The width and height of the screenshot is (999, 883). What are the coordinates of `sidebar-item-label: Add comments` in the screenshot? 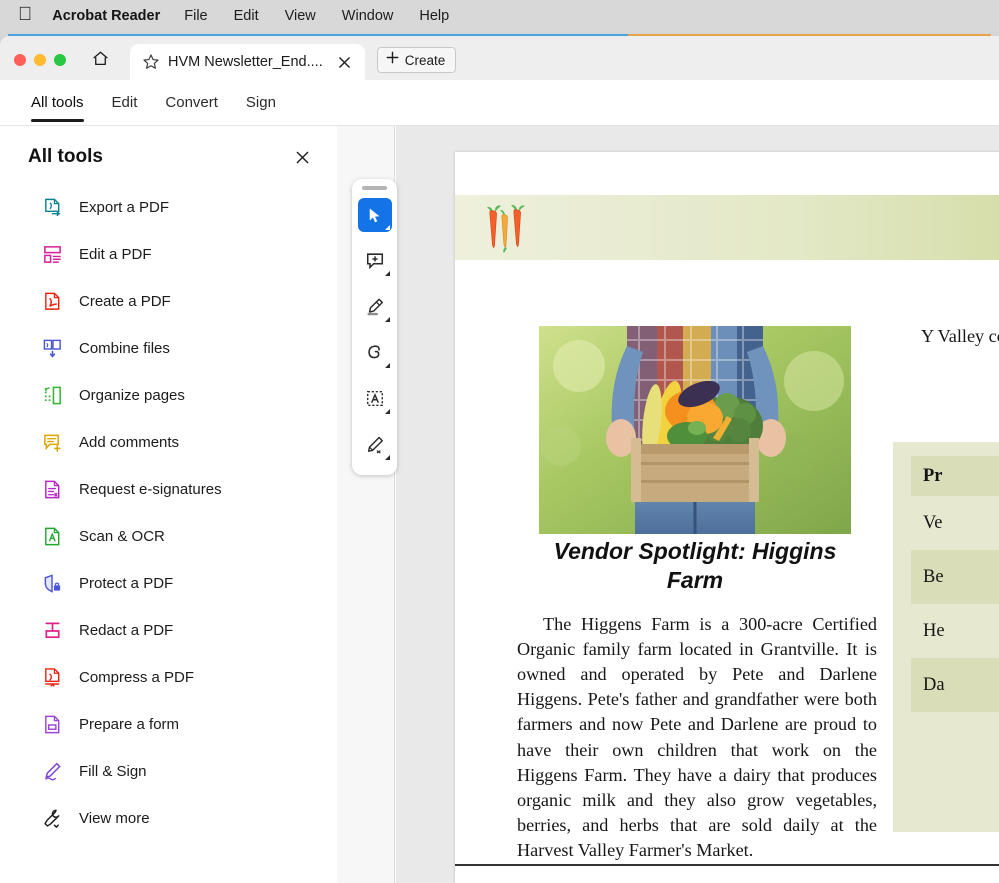 It's located at (129, 442).